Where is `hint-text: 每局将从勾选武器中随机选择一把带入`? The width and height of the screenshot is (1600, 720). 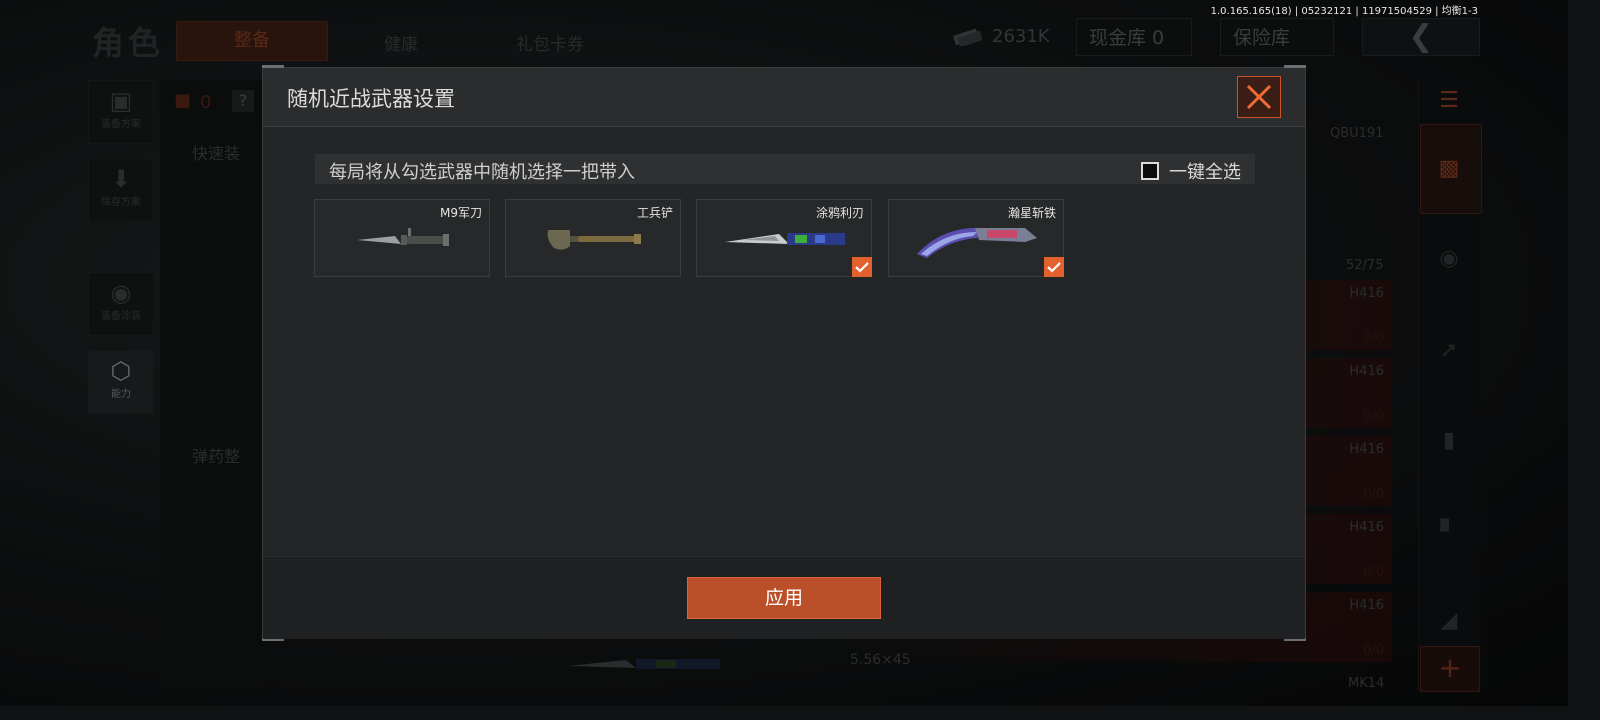
hint-text: 每局将从勾选武器中随机选择一把带入 is located at coordinates (482, 172).